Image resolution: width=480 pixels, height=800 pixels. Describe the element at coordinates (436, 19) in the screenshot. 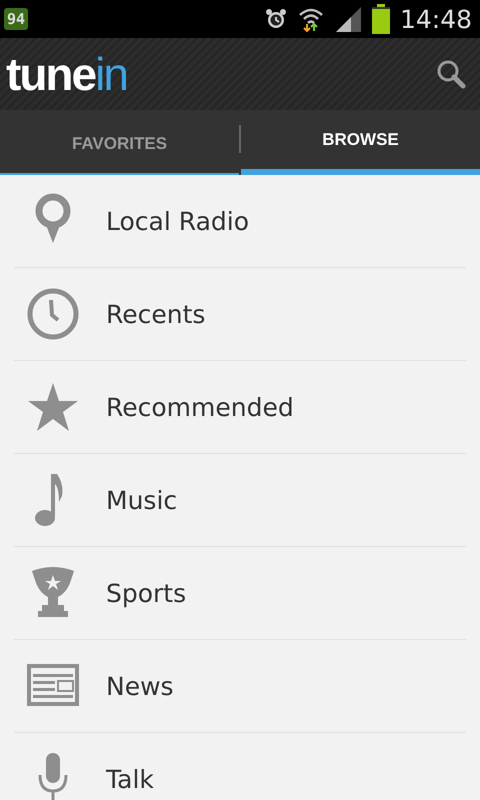

I see `clock-time: 14:48` at that location.